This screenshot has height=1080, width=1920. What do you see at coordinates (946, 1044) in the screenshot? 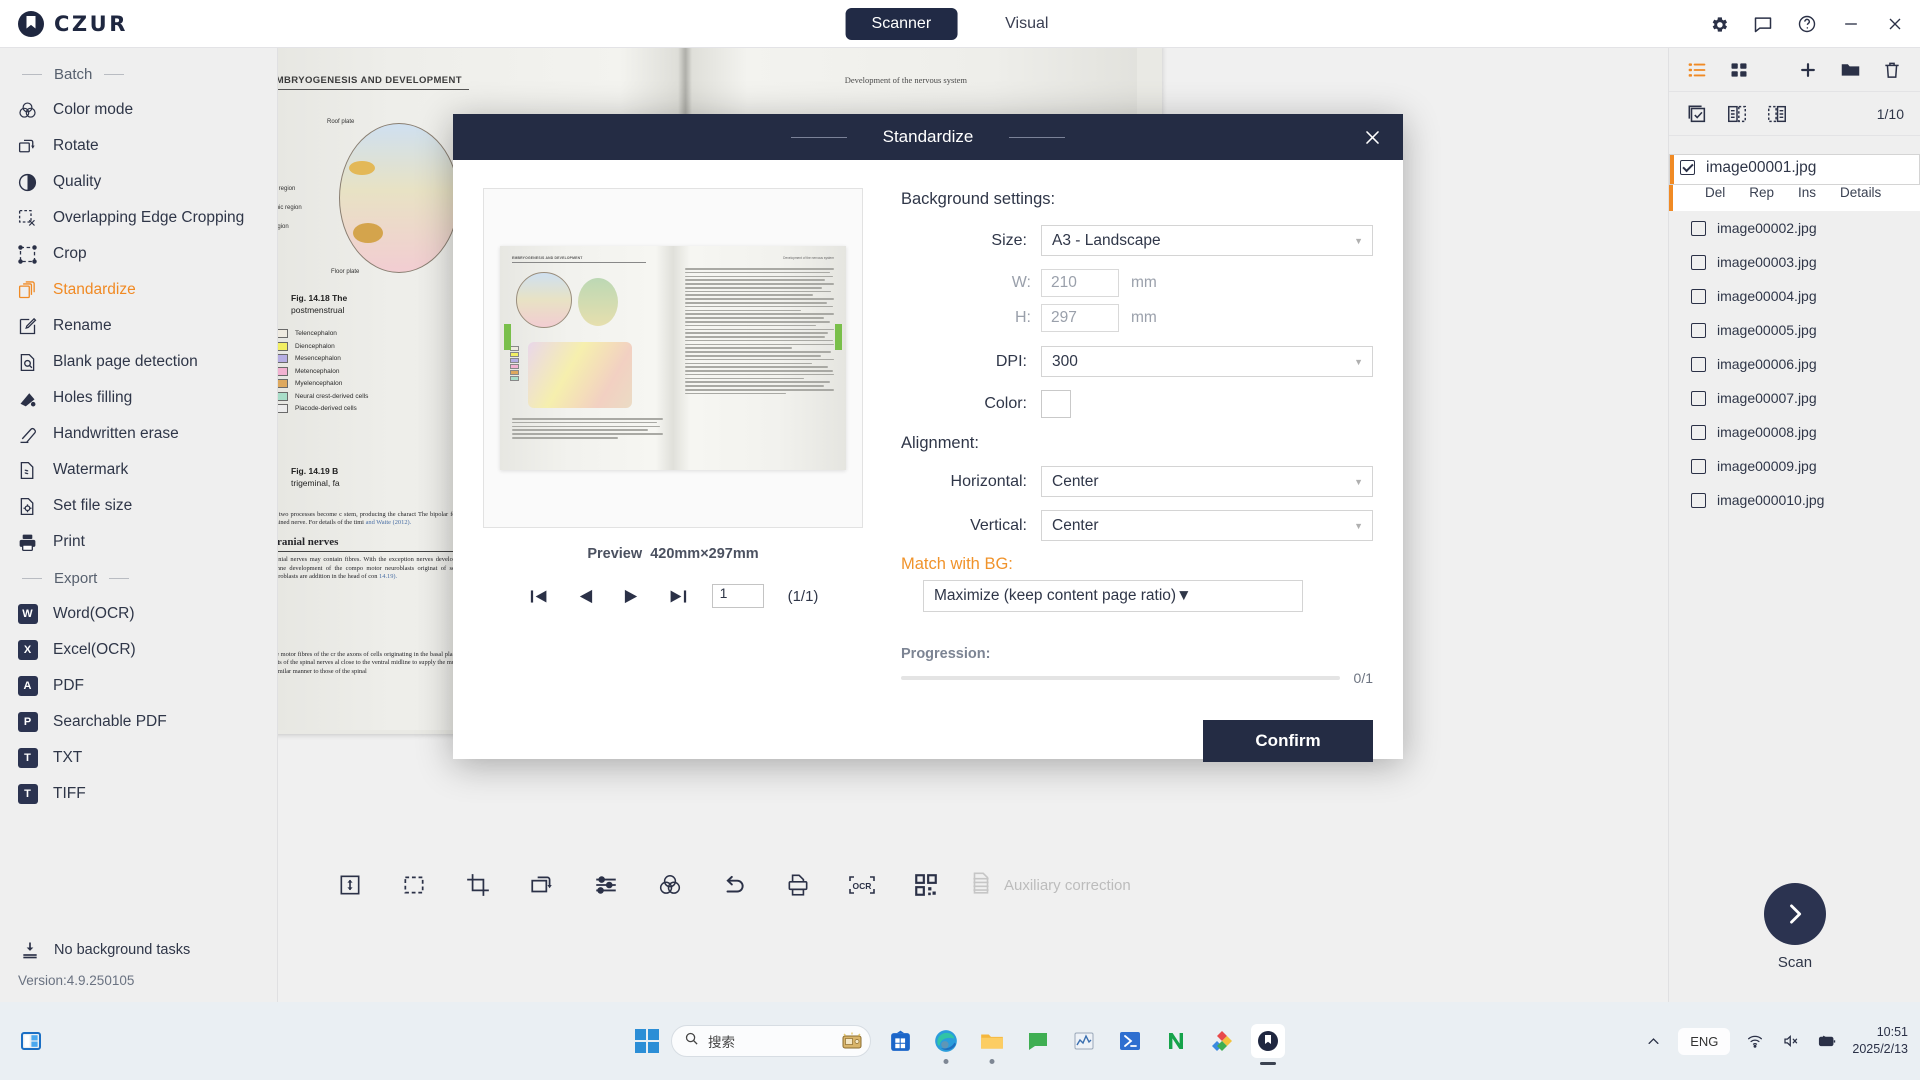
I see `edge-icon` at bounding box center [946, 1044].